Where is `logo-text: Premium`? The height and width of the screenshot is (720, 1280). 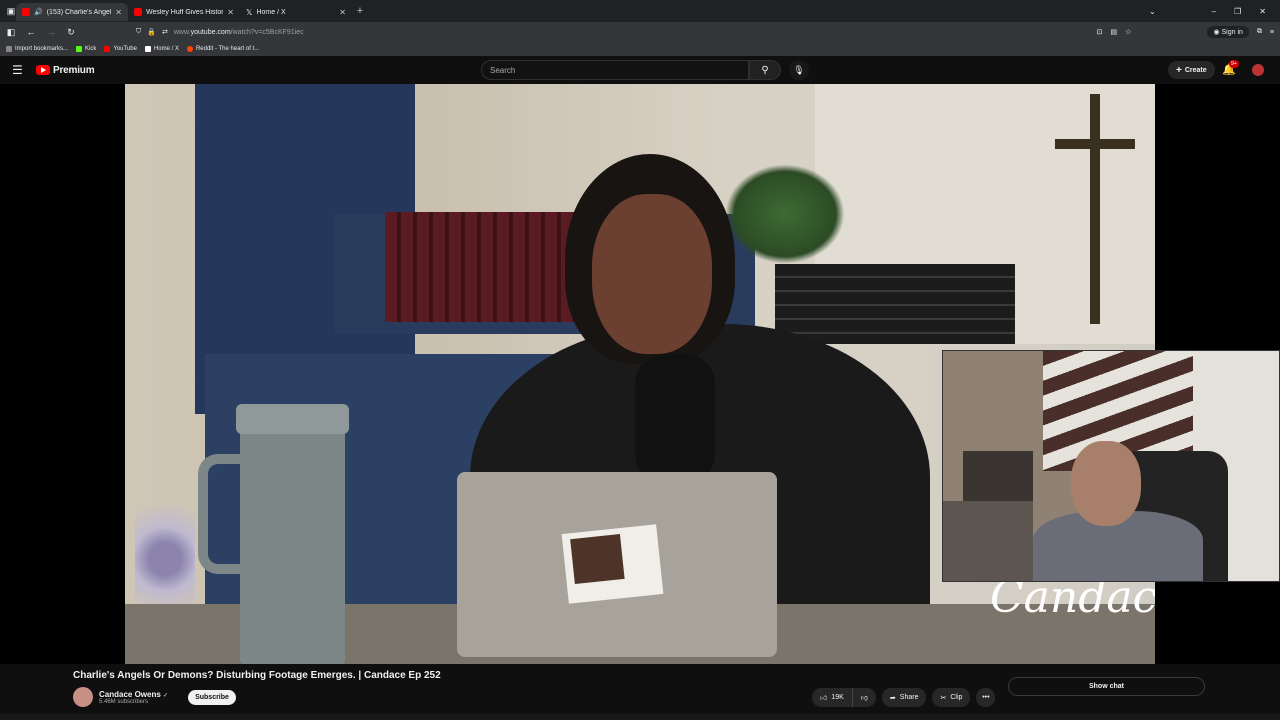
logo-text: Premium is located at coordinates (74, 70).